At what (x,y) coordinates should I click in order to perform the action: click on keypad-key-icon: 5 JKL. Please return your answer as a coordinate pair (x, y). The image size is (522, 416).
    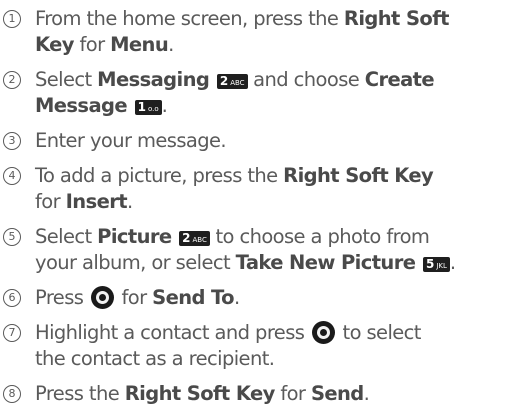
    Looking at the image, I should click on (436, 264).